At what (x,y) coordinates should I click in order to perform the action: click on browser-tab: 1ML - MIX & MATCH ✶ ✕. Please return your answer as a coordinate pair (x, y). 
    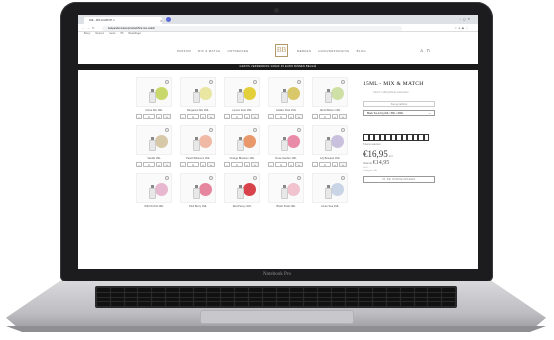
    Looking at the image, I should click on (123, 20).